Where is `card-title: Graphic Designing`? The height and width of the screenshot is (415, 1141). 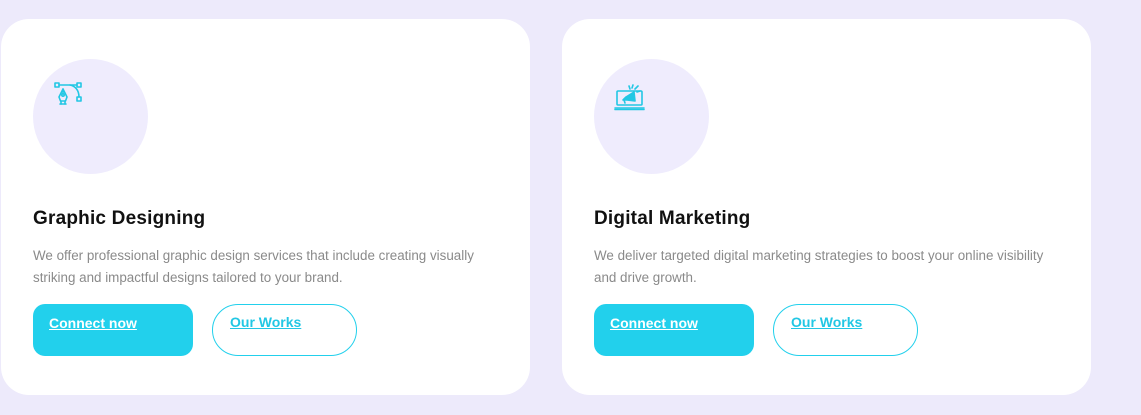
card-title: Graphic Designing is located at coordinates (119, 218).